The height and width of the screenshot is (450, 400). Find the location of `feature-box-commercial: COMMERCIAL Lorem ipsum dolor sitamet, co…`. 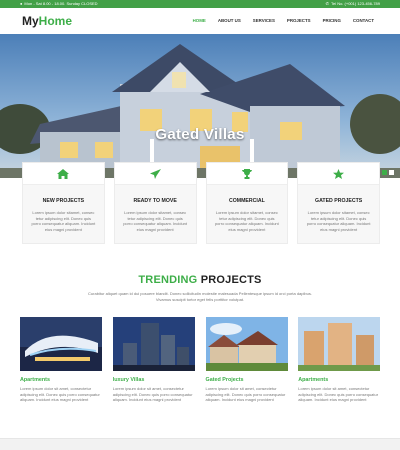

feature-box-commercial: COMMERCIAL Lorem ipsum dolor sitamet, co… is located at coordinates (247, 203).